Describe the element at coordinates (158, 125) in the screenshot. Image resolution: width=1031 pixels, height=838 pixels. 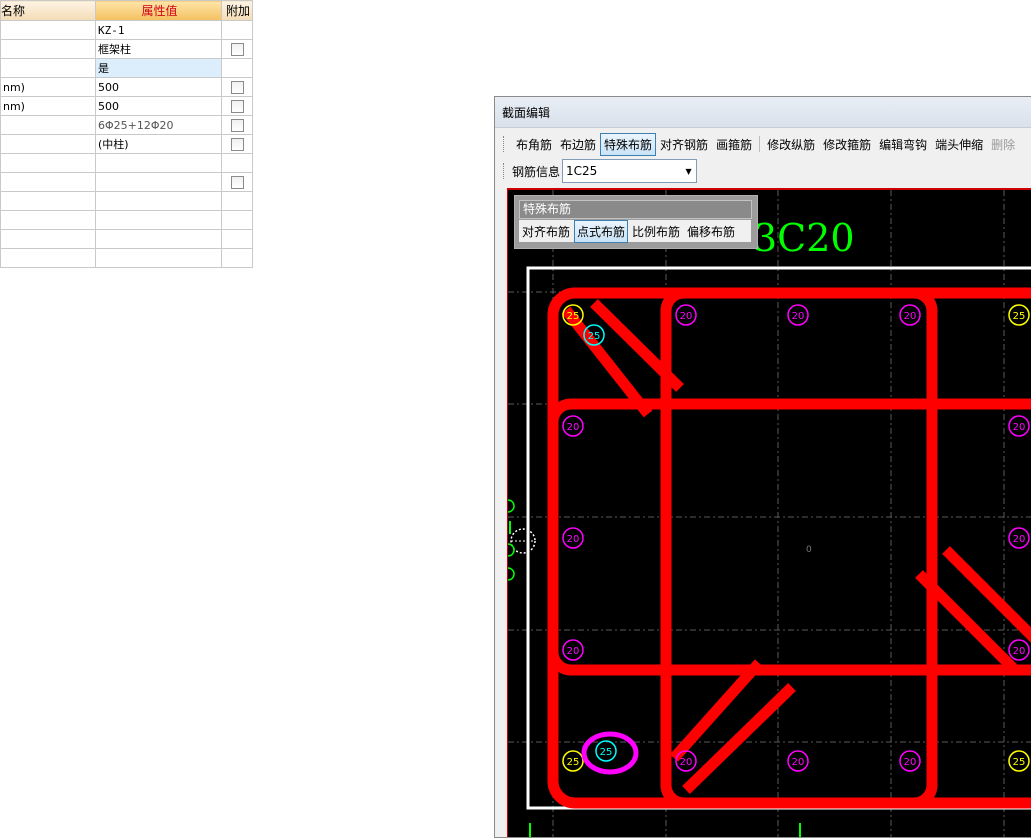
I see `property-value: 6Φ25+12Φ20` at that location.